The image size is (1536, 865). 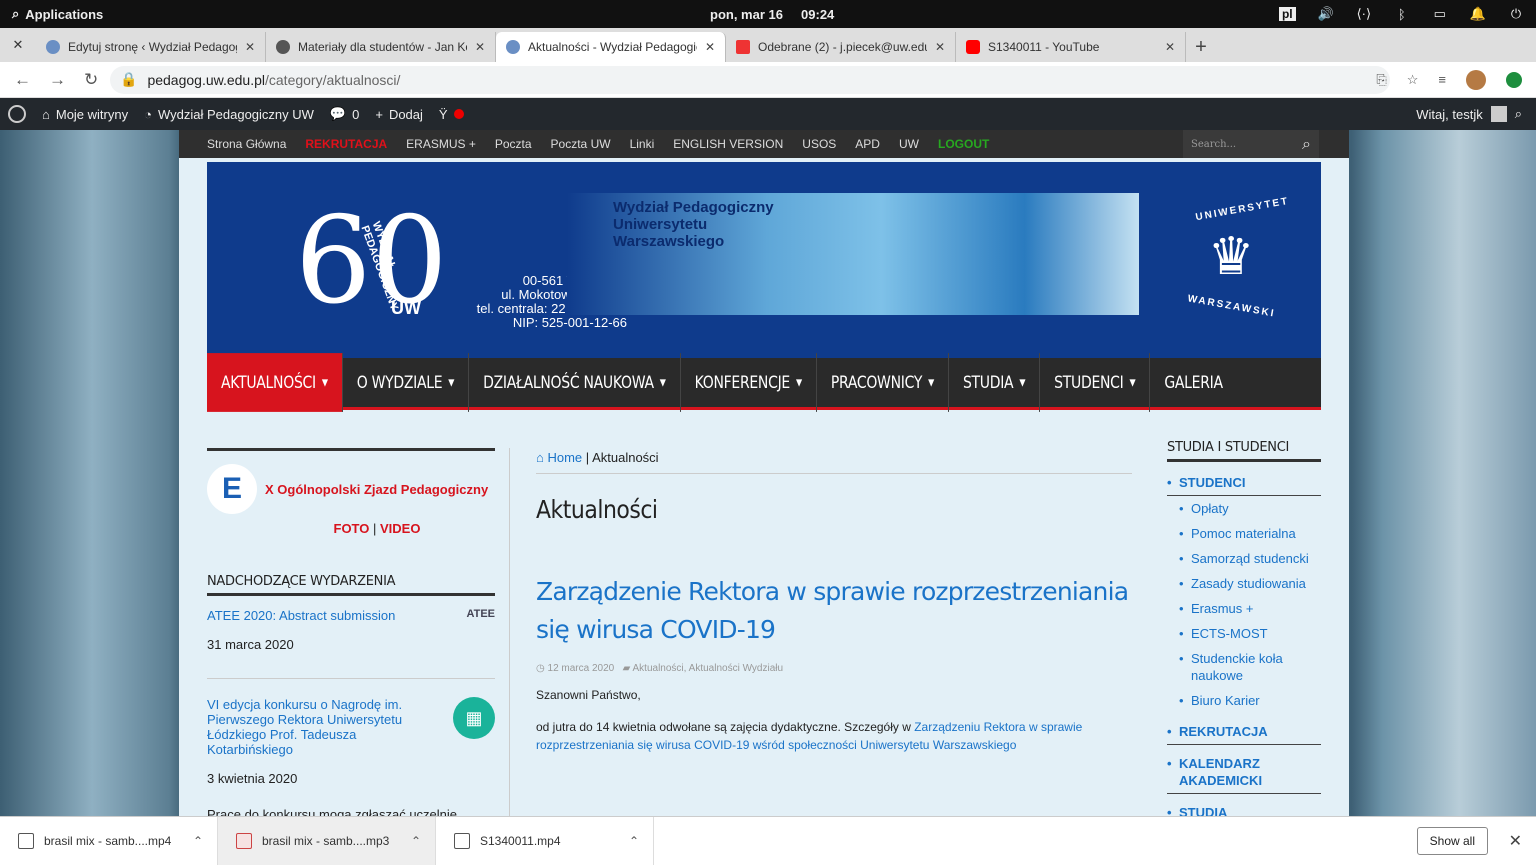 What do you see at coordinates (406, 382) in the screenshot?
I see `nav-o-wydziale: O WYDZIALE ▼` at bounding box center [406, 382].